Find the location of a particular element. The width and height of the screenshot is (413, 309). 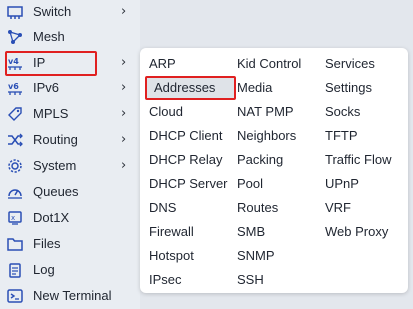

sidebar-item-label: MPLS is located at coordinates (51, 113).